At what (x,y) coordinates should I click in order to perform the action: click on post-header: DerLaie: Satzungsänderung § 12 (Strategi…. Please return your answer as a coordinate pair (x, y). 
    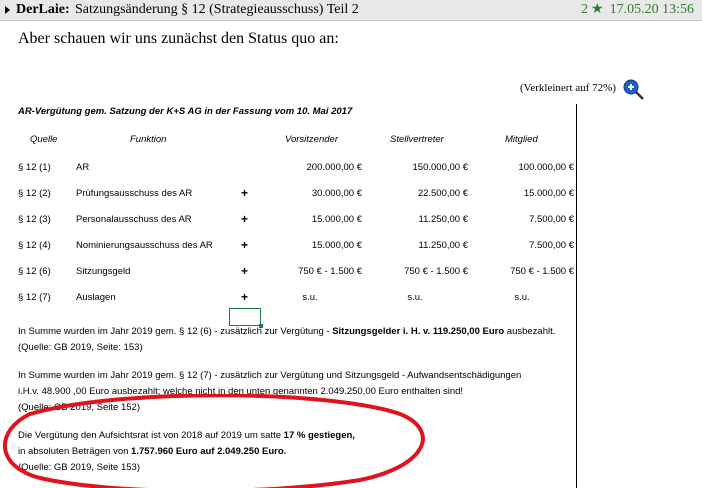
    Looking at the image, I should click on (351, 10).